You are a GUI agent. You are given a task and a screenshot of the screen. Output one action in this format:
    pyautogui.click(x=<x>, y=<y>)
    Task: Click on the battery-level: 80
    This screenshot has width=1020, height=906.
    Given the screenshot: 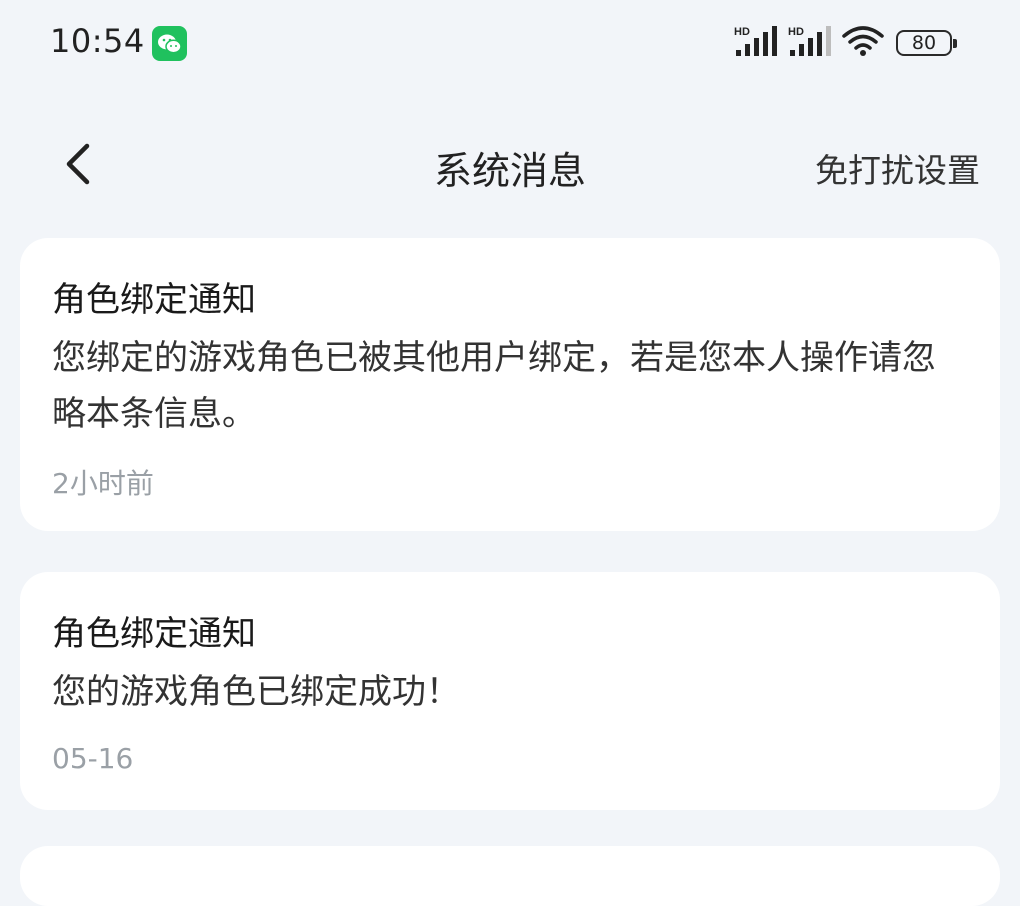 What is the action you would take?
    pyautogui.click(x=924, y=43)
    